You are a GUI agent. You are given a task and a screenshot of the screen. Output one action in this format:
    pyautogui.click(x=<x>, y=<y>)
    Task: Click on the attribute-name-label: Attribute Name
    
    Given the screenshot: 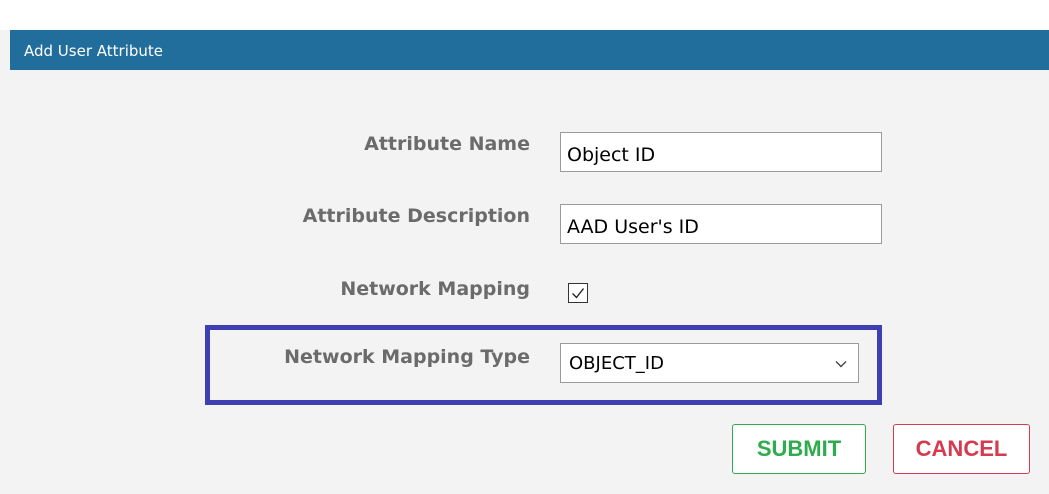 What is the action you would take?
    pyautogui.click(x=447, y=144)
    